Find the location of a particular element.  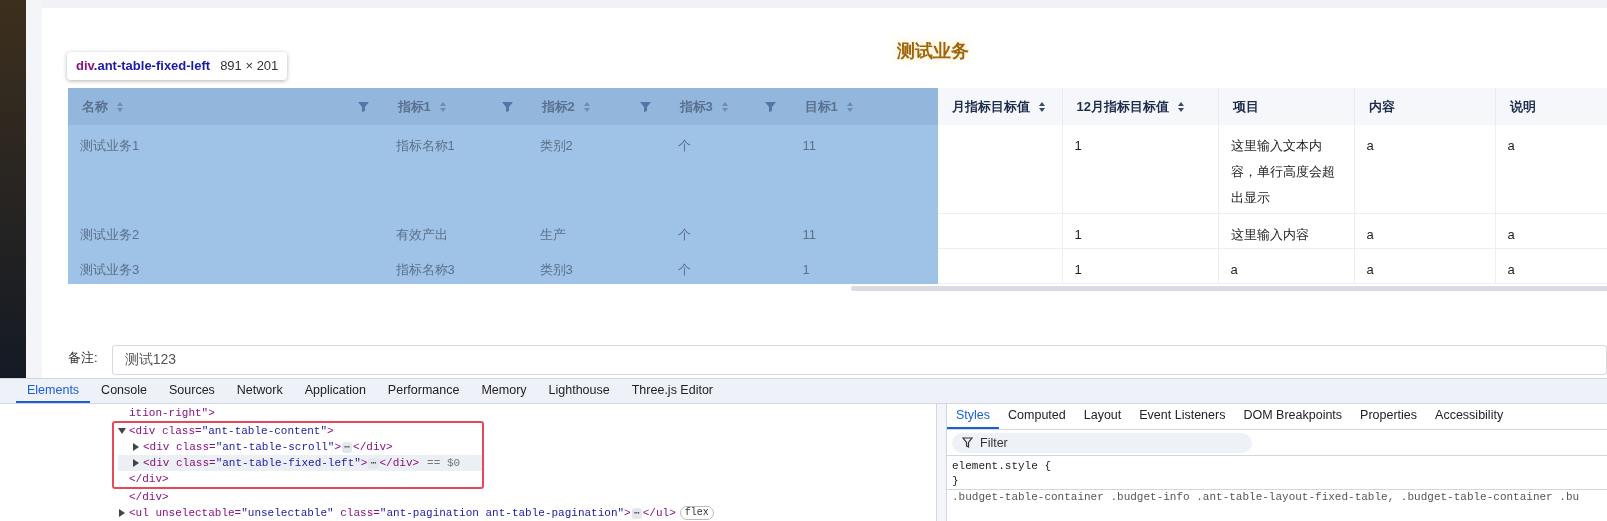

table-cell: 测试业务2 is located at coordinates (225, 230).